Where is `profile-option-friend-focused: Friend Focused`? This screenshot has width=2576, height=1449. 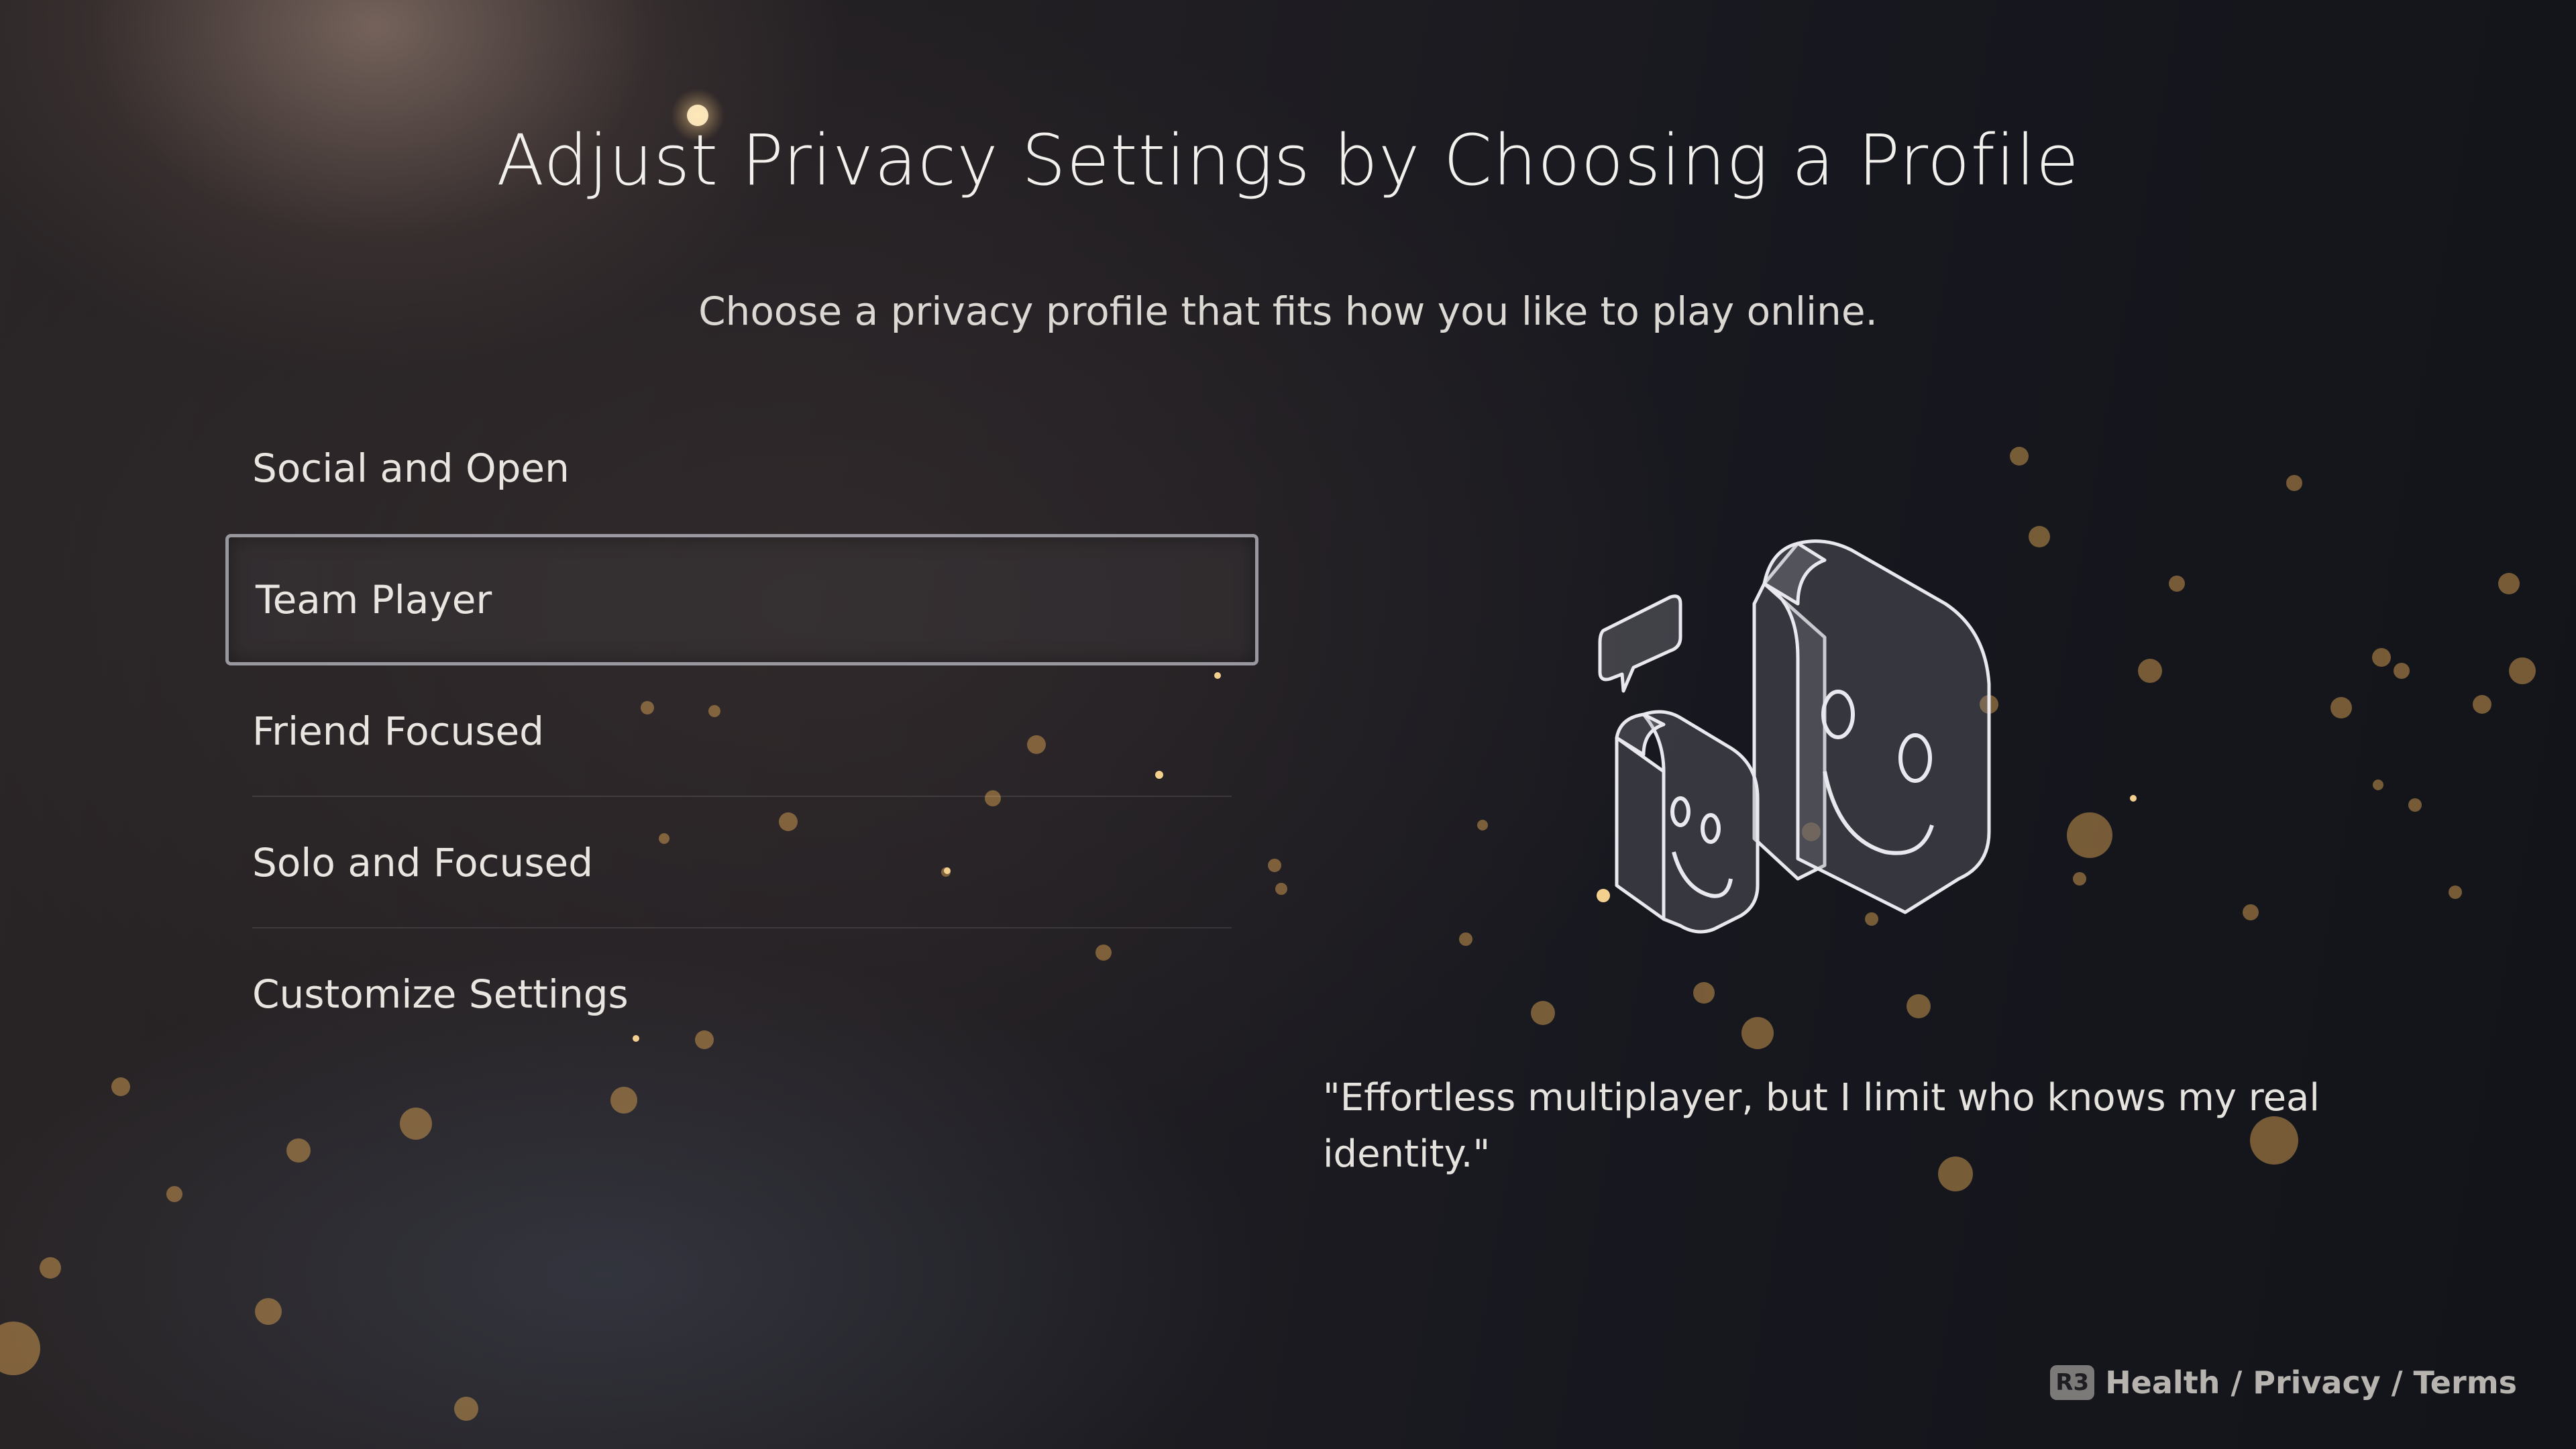 profile-option-friend-focused: Friend Focused is located at coordinates (741, 731).